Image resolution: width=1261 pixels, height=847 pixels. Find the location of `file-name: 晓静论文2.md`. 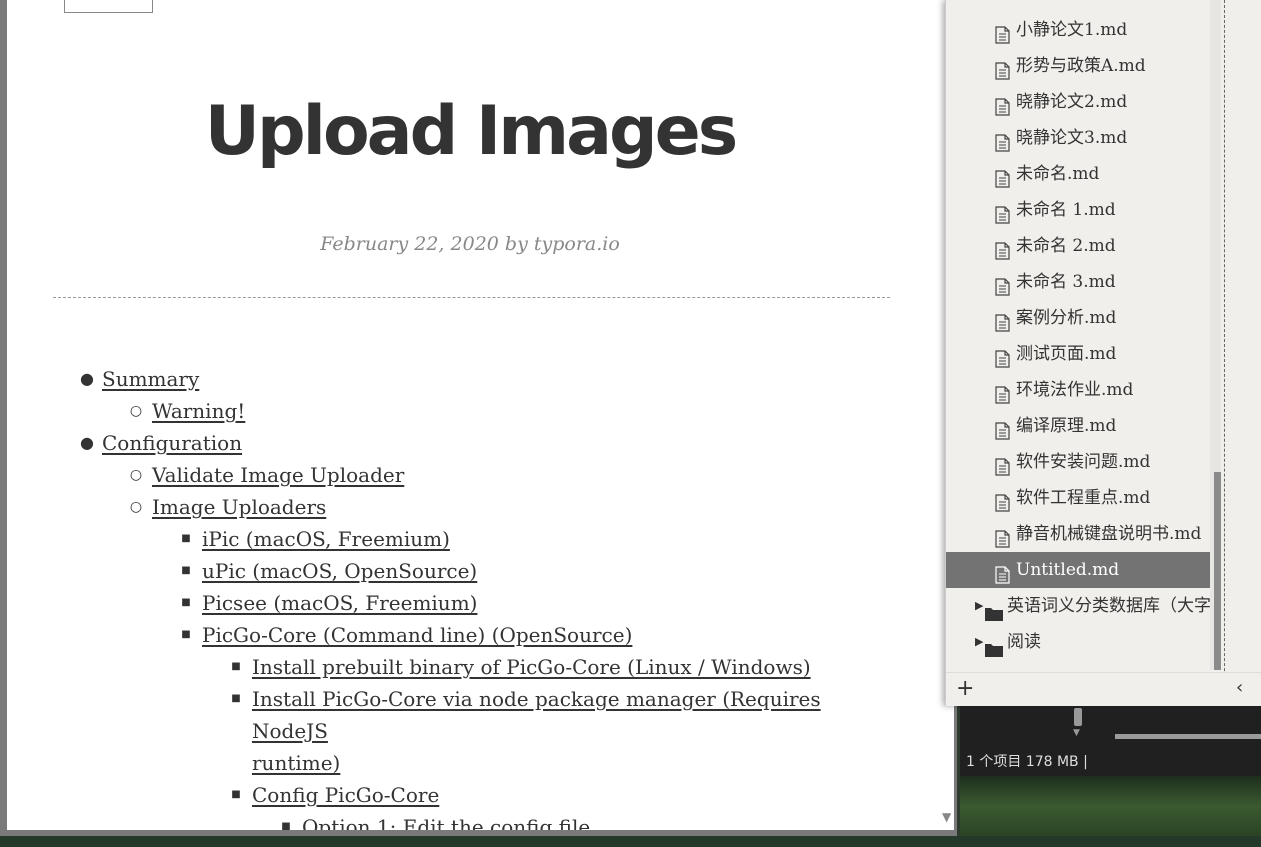

file-name: 晓静论文2.md is located at coordinates (1072, 102).